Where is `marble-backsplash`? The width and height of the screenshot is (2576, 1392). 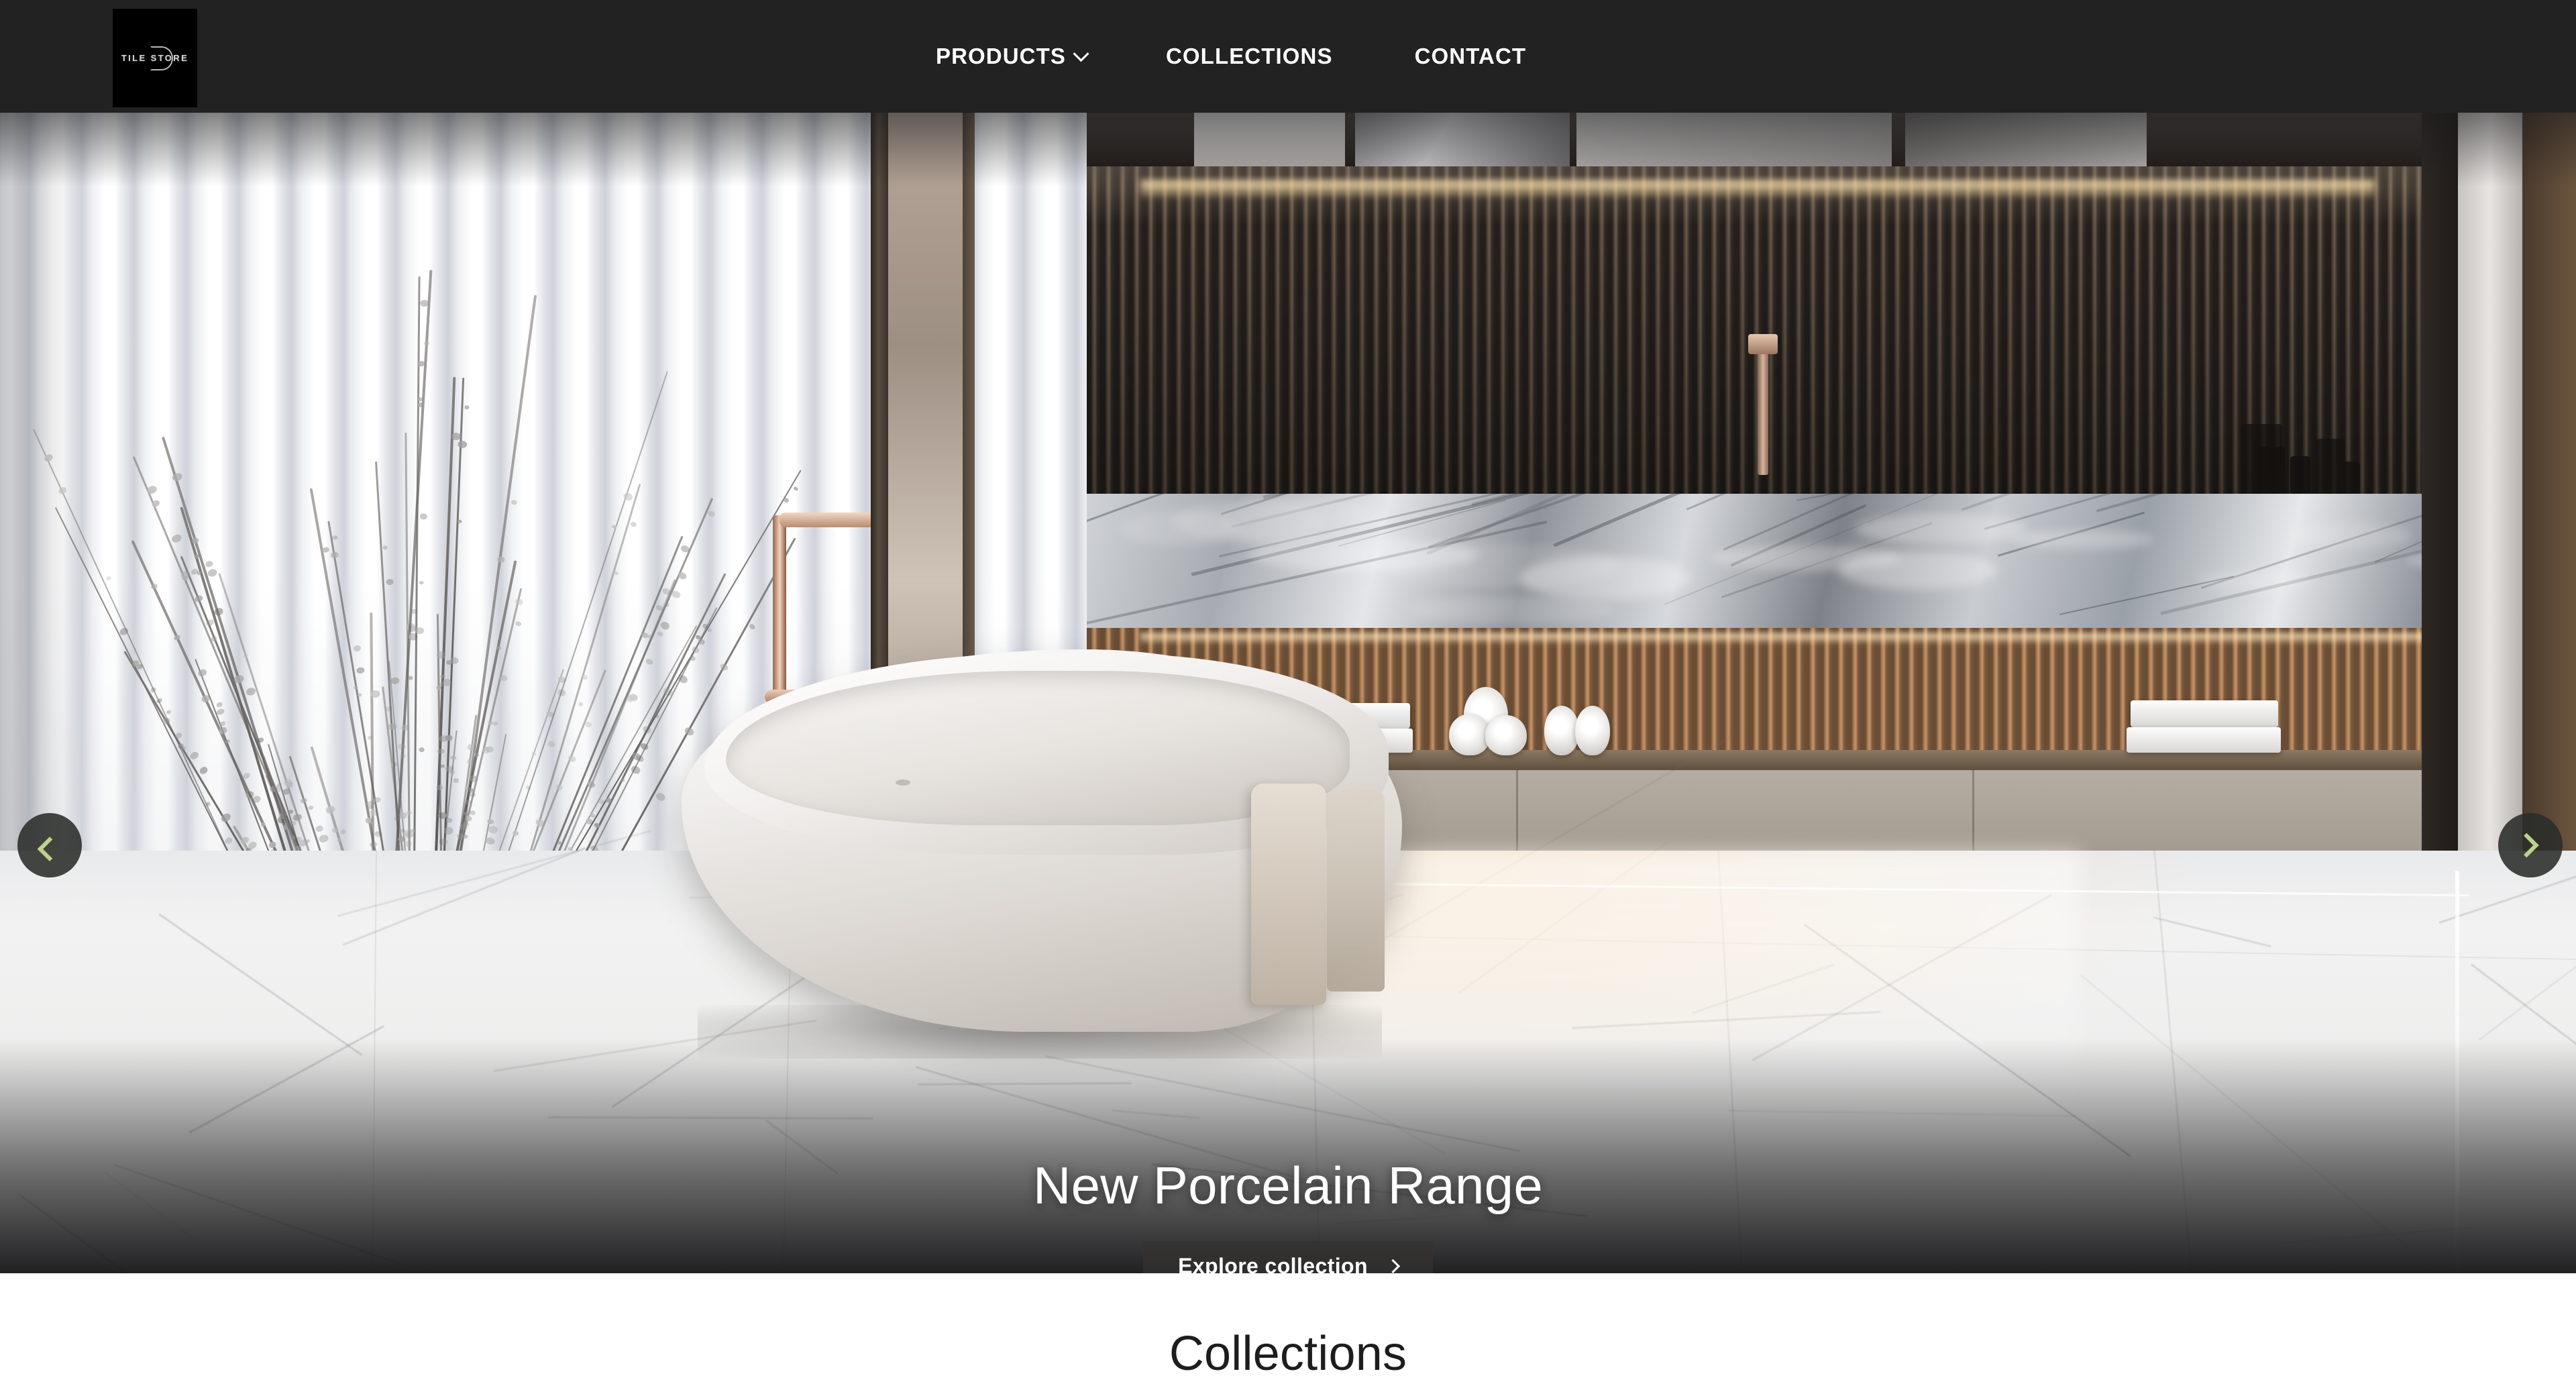
marble-backsplash is located at coordinates (1831, 561).